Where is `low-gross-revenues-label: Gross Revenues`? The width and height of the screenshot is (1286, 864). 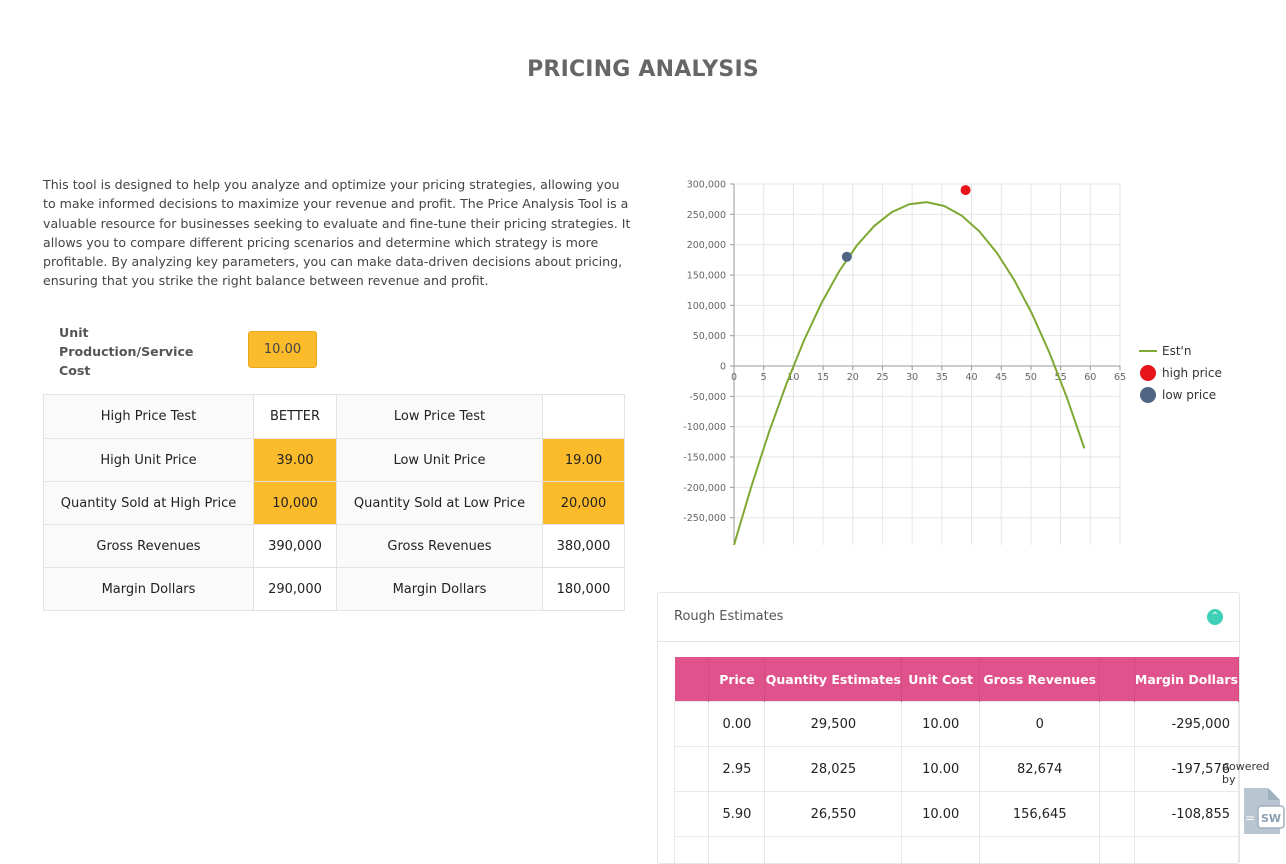
low-gross-revenues-label: Gross Revenues is located at coordinates (440, 546).